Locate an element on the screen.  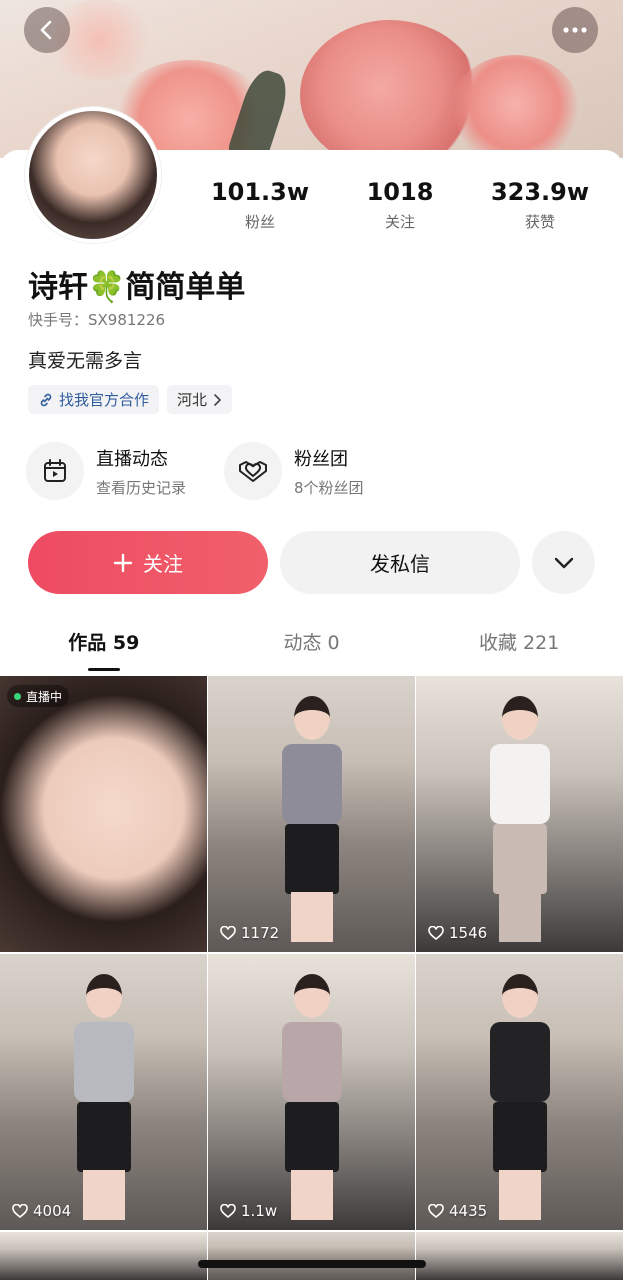
stat-value: 1018 is located at coordinates (400, 192).